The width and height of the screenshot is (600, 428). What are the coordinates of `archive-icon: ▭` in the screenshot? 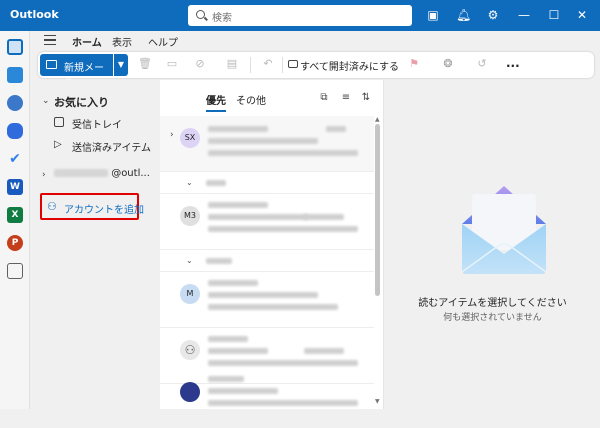 It's located at (172, 64).